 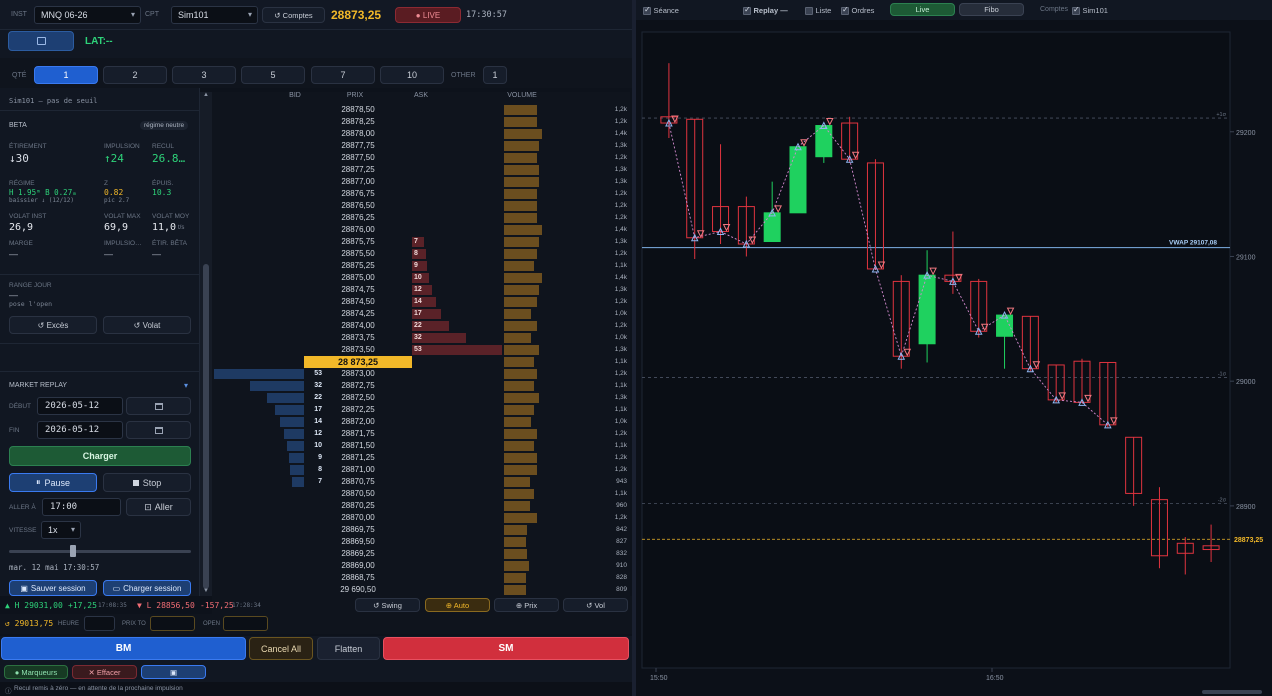 What do you see at coordinates (318, 409) in the screenshot?
I see `bid-size: 17` at bounding box center [318, 409].